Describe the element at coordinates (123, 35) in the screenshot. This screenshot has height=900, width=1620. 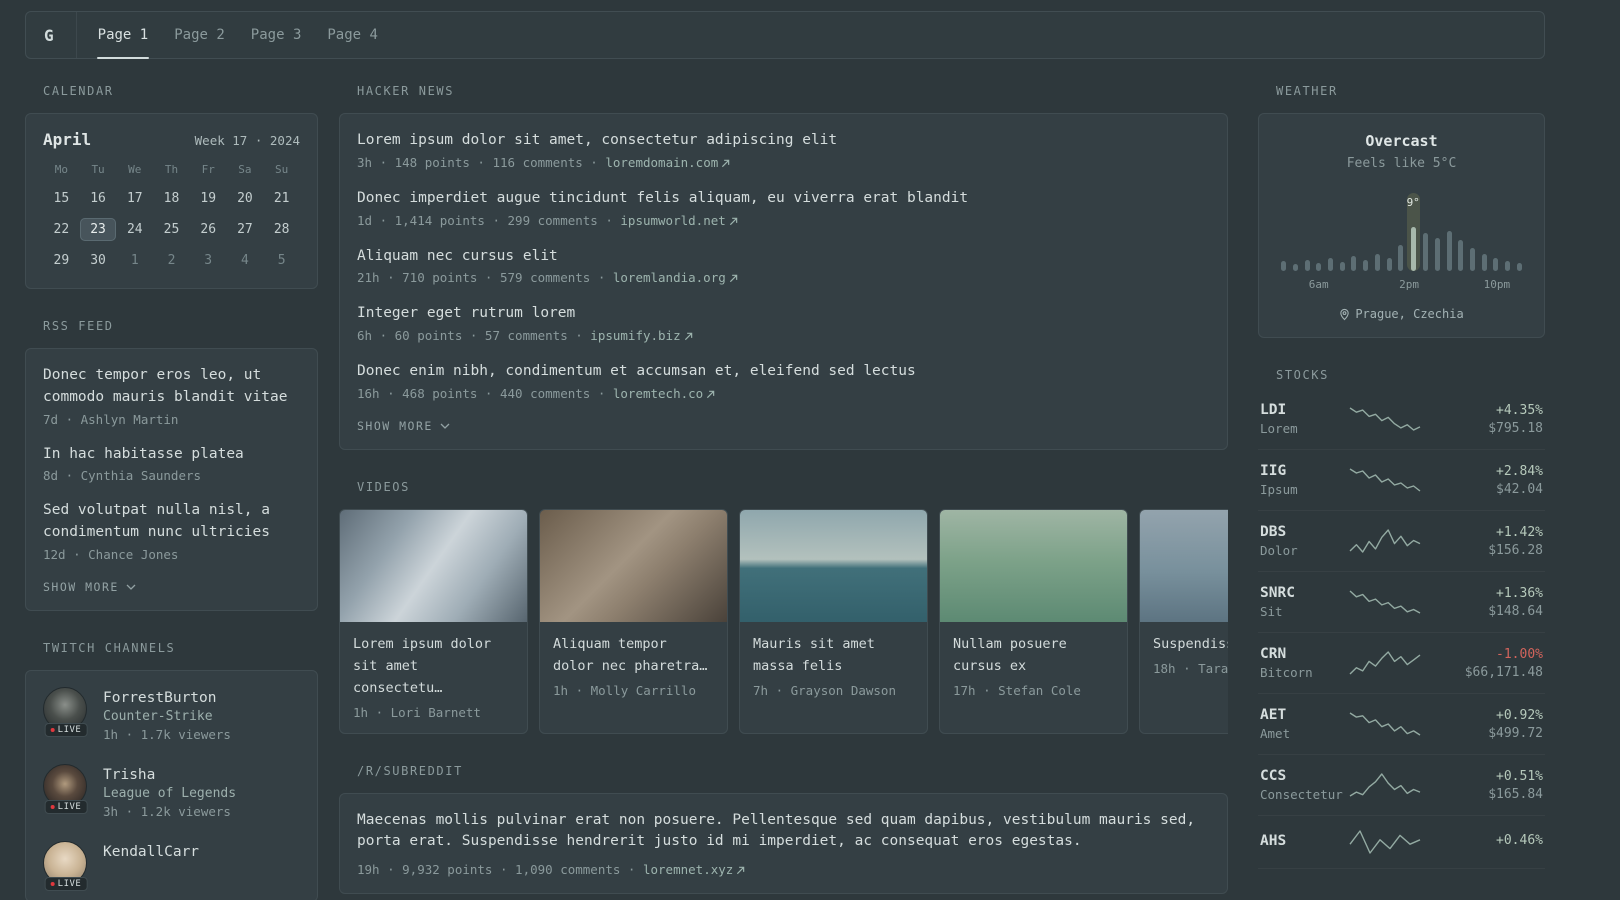
I see `tab-page-1: Page 1` at that location.